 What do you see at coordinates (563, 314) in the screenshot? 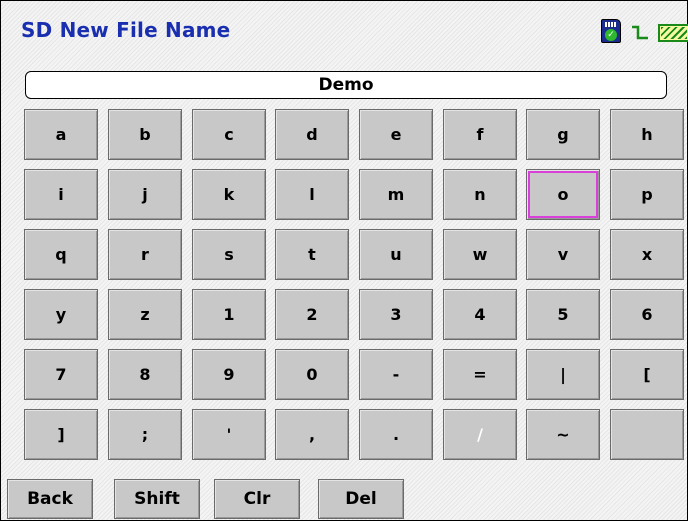
I see `key: 5` at bounding box center [563, 314].